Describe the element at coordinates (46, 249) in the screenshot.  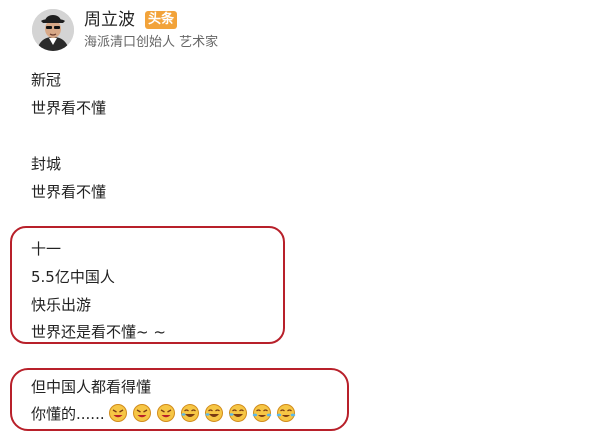
I see `post-line: 十一` at that location.